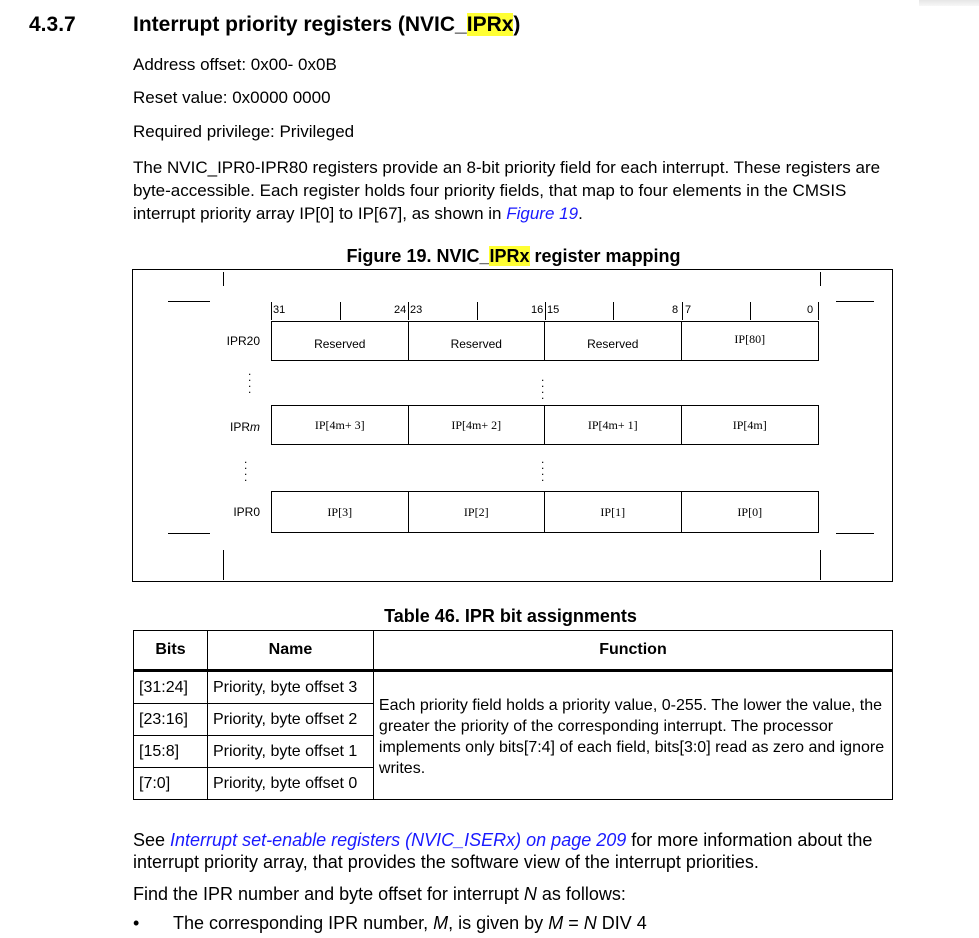  I want to click on bit-label-7: 7, so click(688, 310).